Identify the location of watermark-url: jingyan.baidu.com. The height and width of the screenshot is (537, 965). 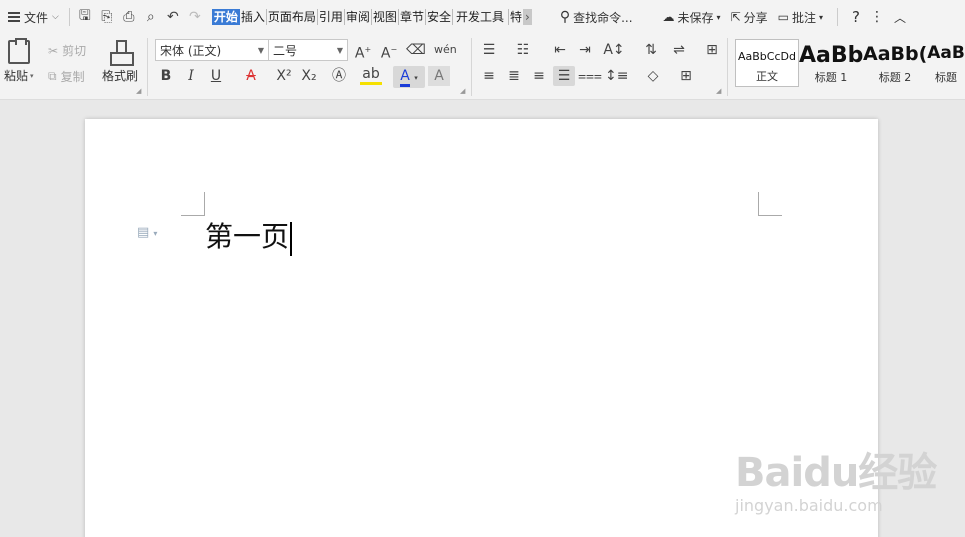
(809, 505).